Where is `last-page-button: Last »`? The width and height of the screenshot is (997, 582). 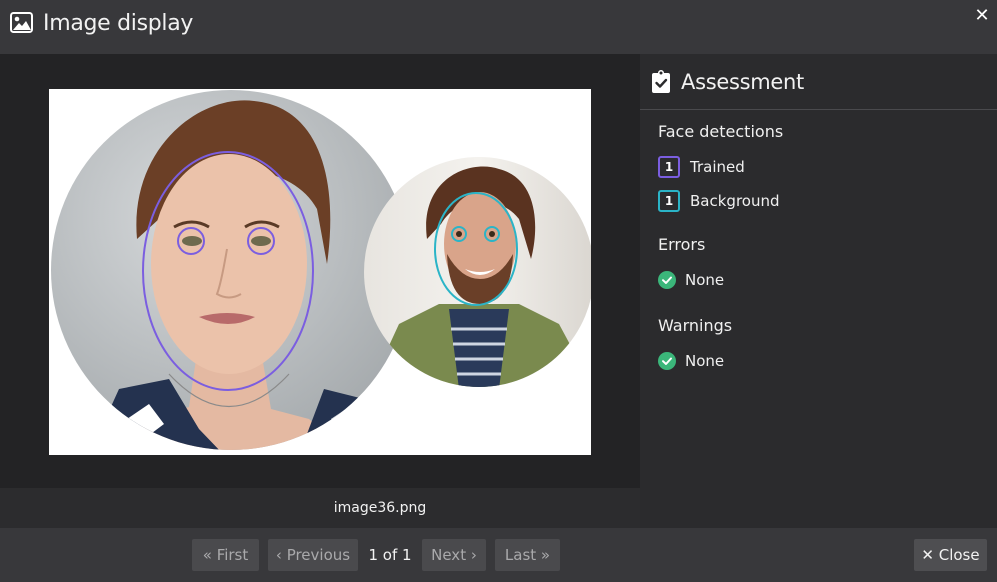
last-page-button: Last » is located at coordinates (527, 555).